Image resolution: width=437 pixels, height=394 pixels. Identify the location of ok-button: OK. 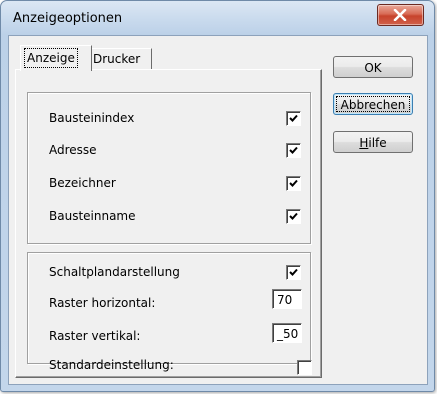
(373, 67).